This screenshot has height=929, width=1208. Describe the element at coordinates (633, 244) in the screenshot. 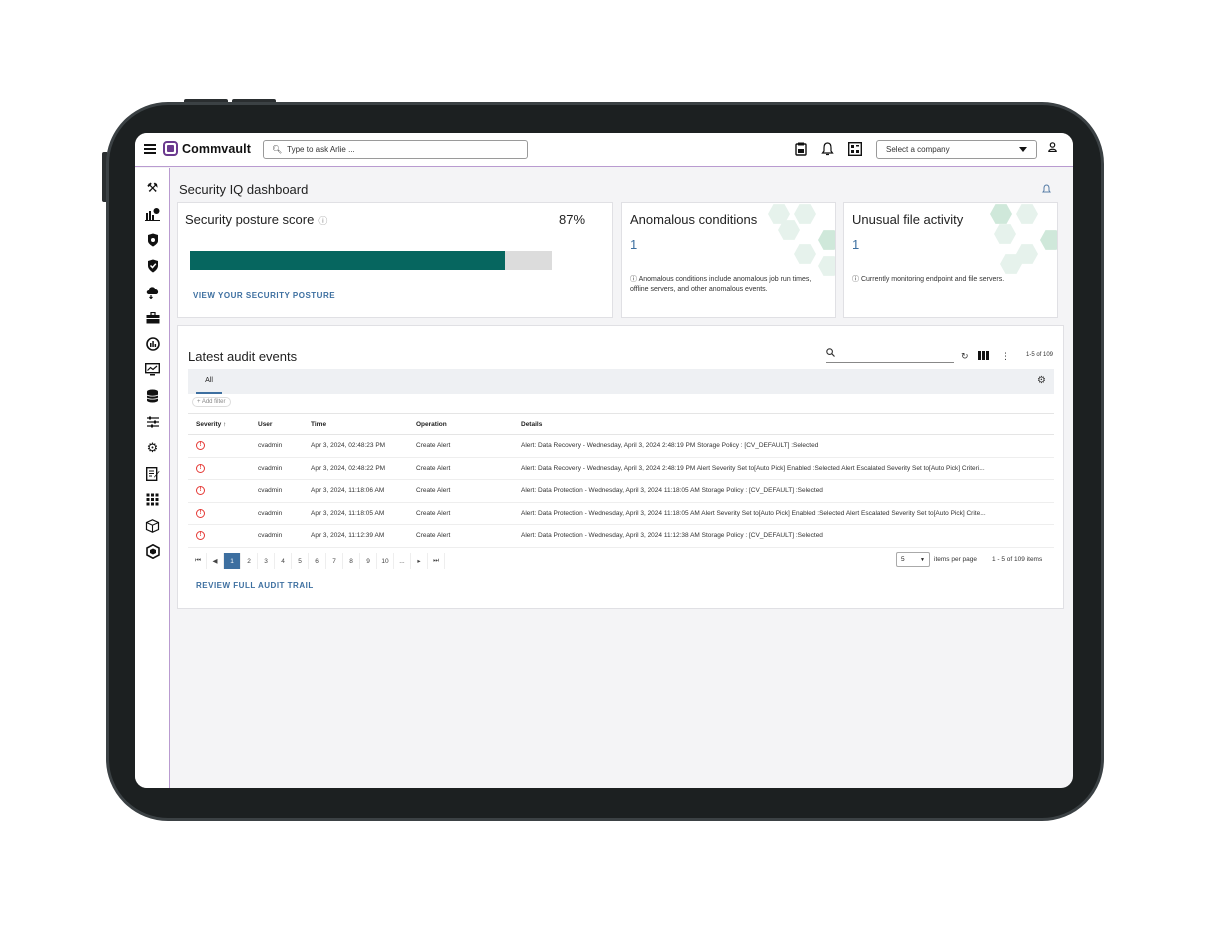

I see `anomalous-conditions-count: 1` at that location.